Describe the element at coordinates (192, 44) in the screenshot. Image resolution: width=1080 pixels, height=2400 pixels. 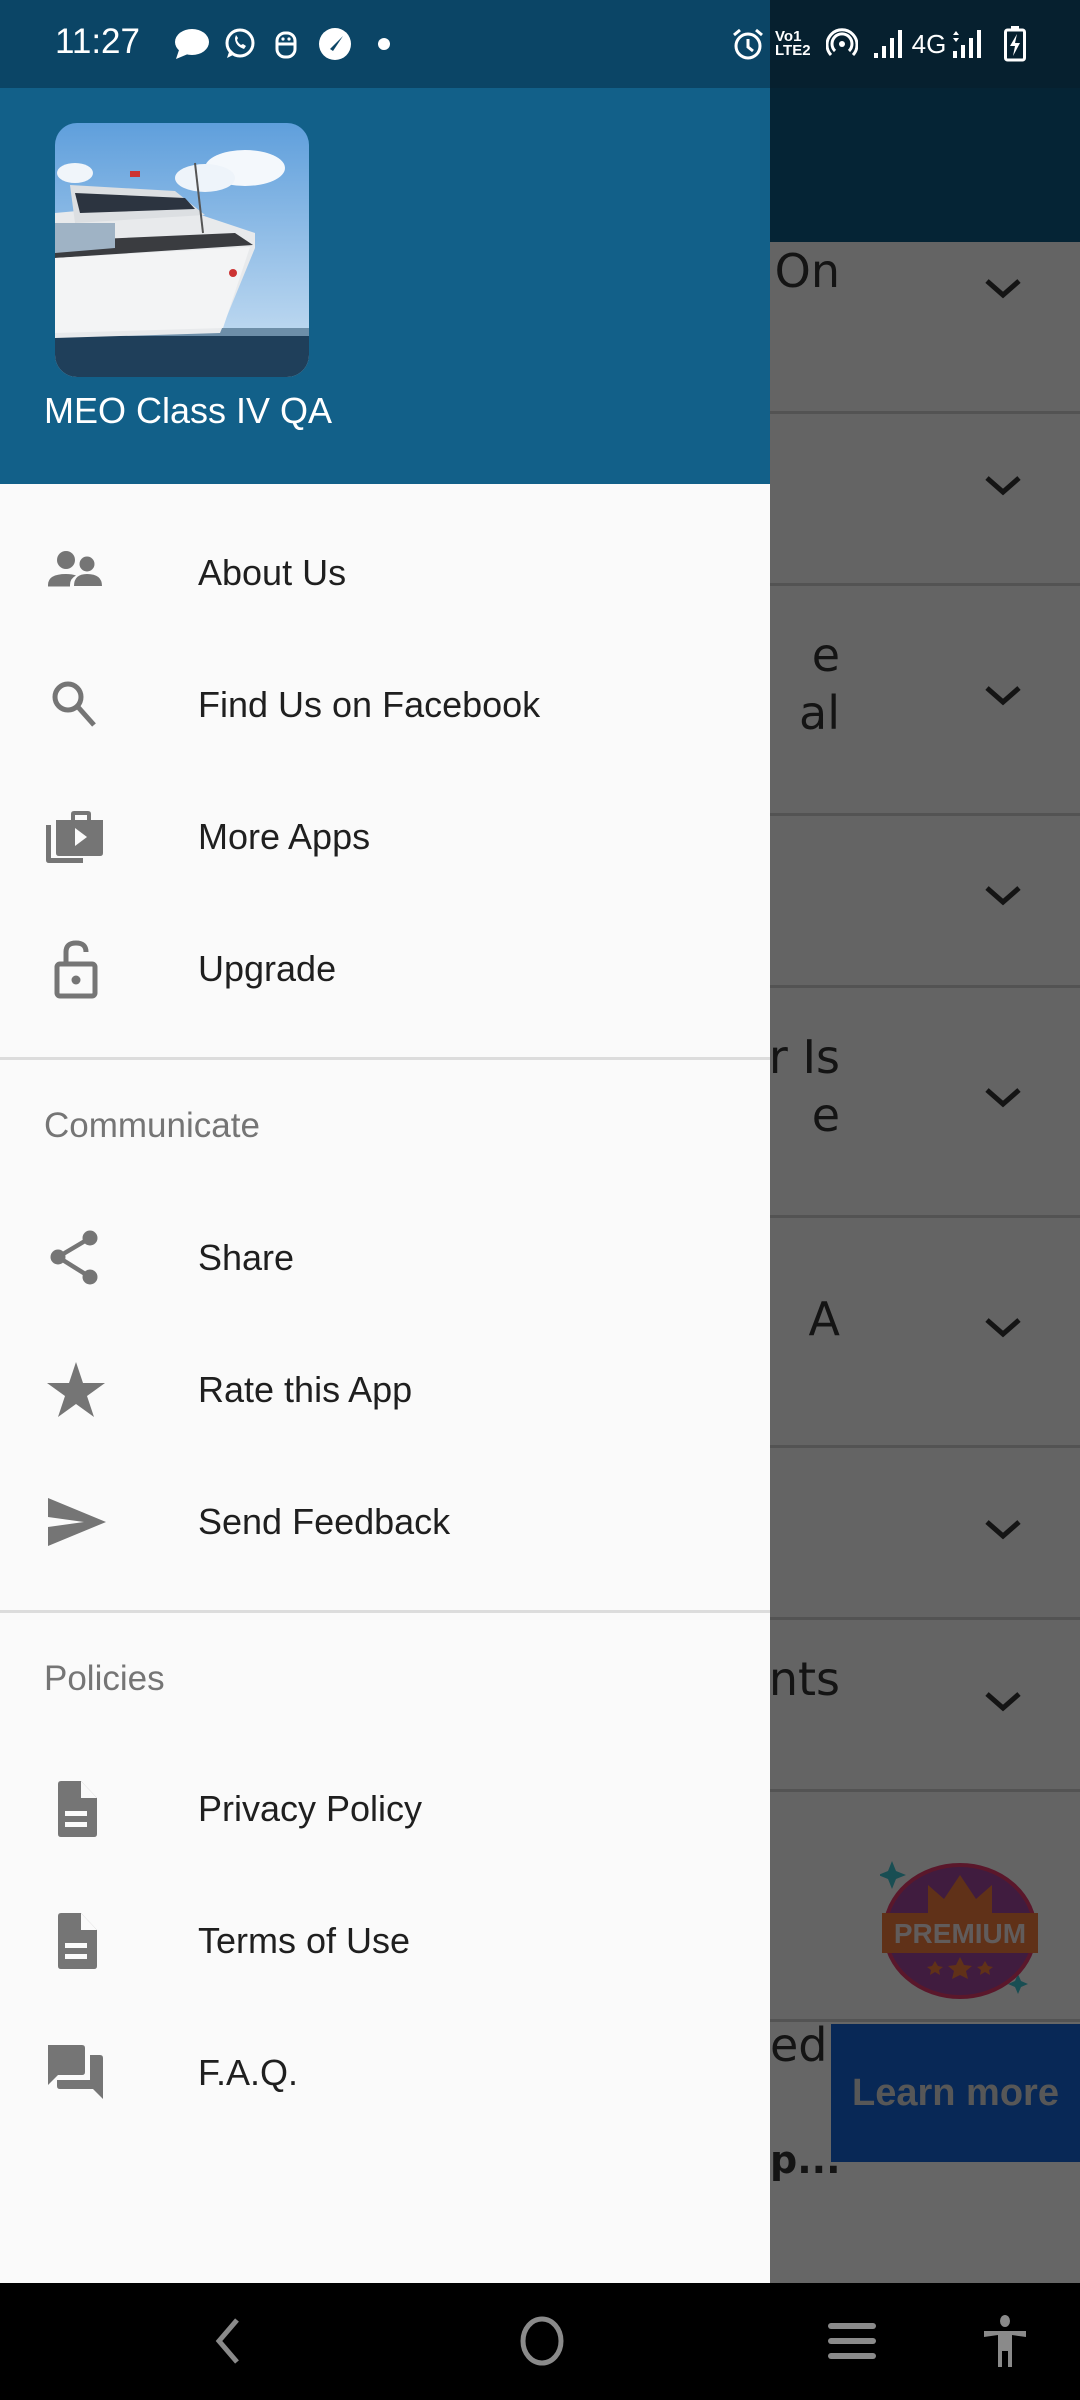
I see `message-icon` at that location.